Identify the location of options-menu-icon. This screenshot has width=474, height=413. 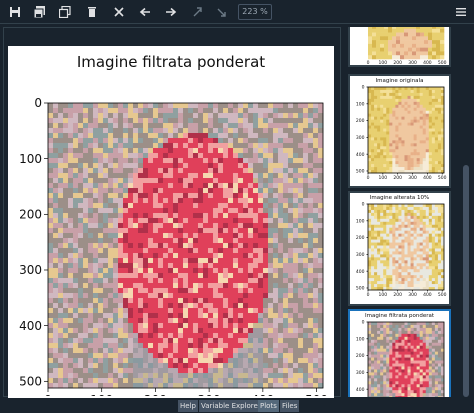
(461, 12).